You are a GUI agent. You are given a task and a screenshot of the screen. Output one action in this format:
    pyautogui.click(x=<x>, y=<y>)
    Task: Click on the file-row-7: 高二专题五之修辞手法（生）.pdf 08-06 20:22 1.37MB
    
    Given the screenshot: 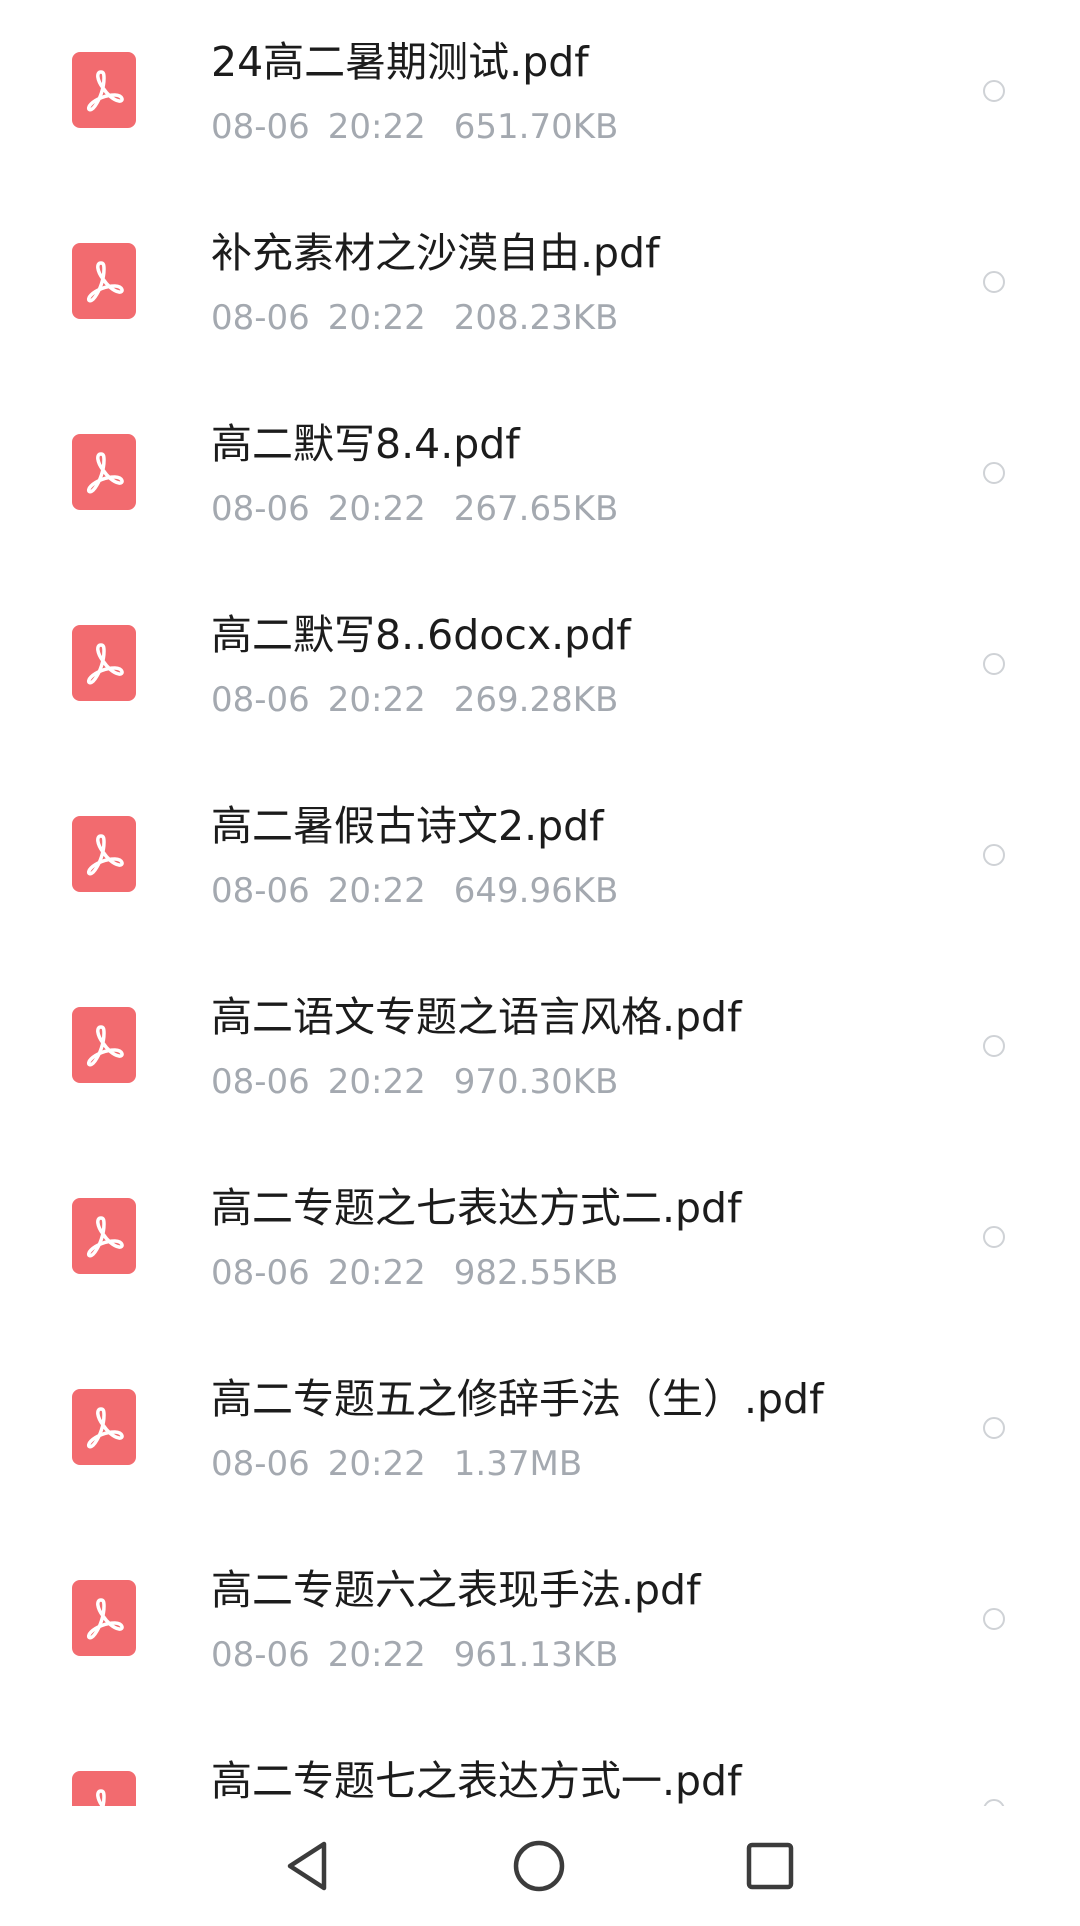 What is the action you would take?
    pyautogui.click(x=540, y=1432)
    